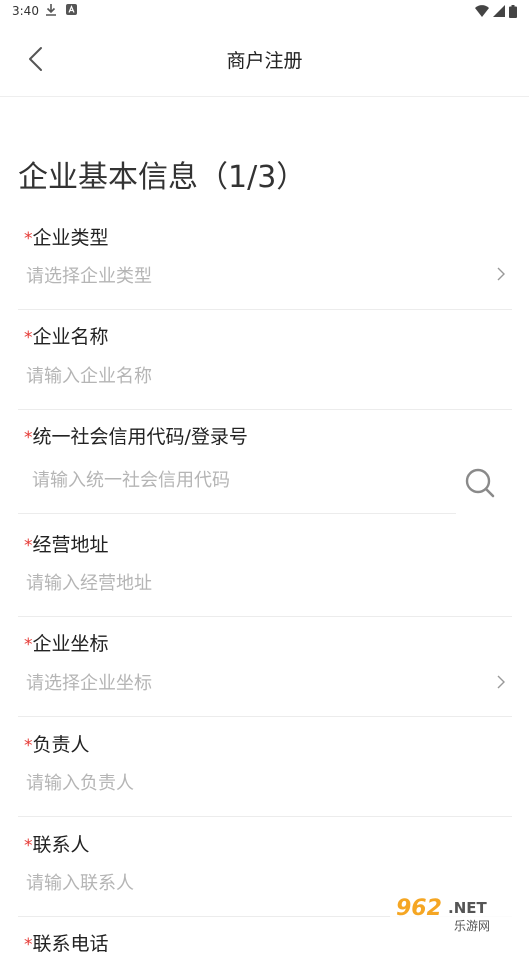  Describe the element at coordinates (71, 11) in the screenshot. I see `app-notification-icon` at that location.